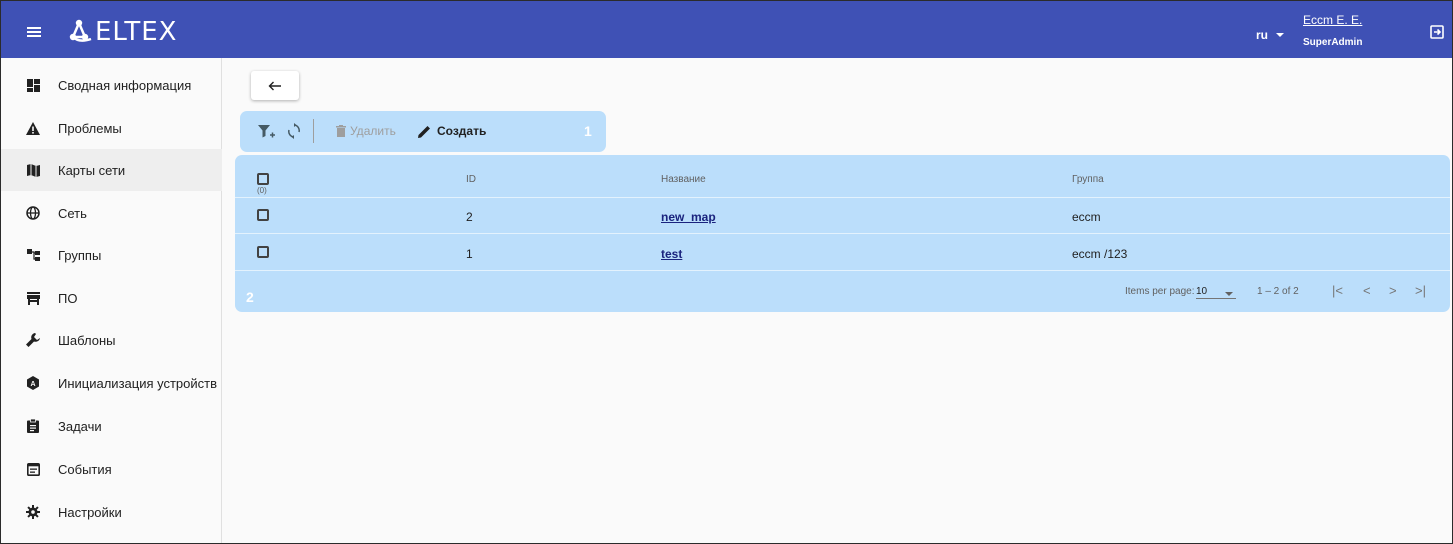  Describe the element at coordinates (373, 131) in the screenshot. I see `delete-label: Удалить` at that location.